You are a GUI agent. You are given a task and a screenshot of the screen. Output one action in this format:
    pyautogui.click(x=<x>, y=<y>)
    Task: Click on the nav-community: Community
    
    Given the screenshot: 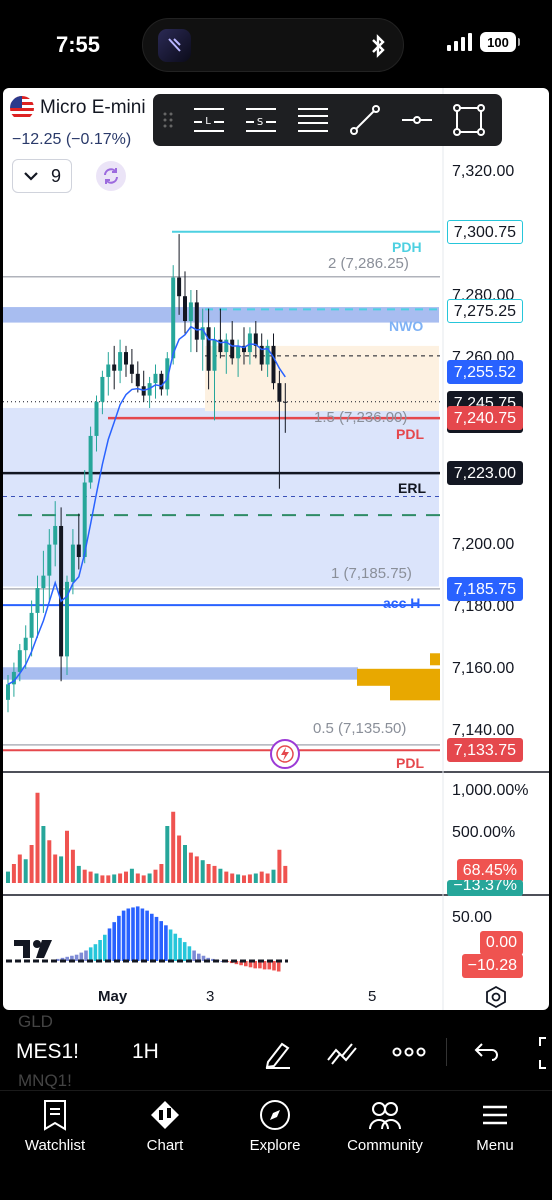 What is the action you would take?
    pyautogui.click(x=385, y=1126)
    